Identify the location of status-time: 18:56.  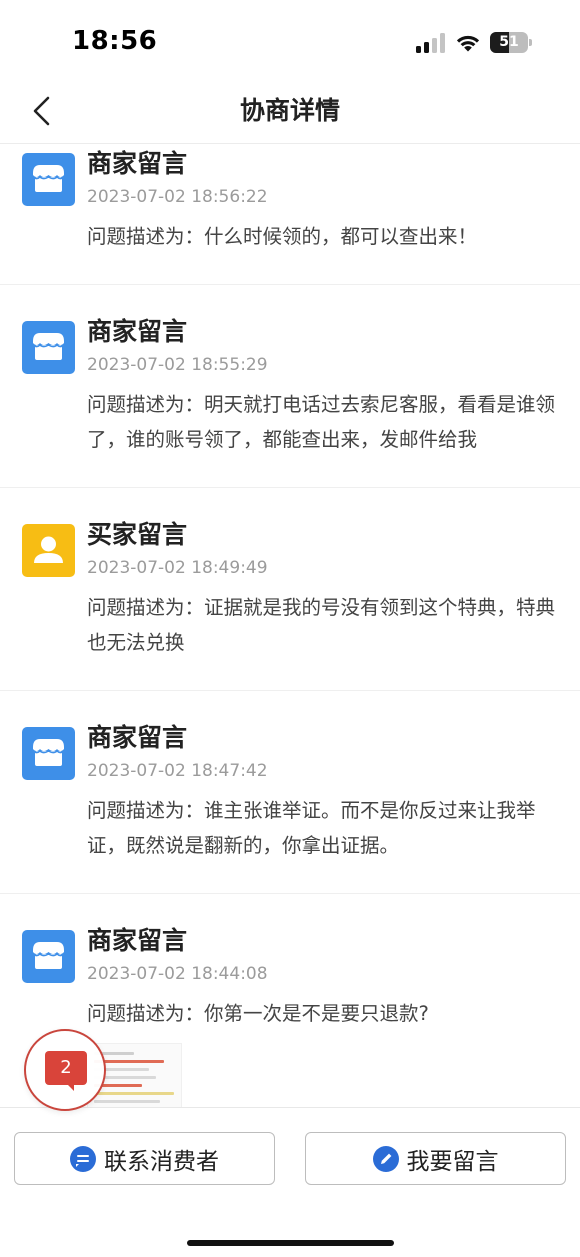
(115, 41).